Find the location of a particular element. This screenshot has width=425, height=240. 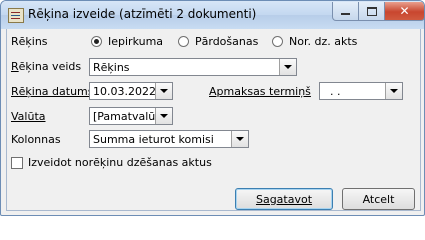

radio-purchase: Iepirkuma is located at coordinates (127, 41).